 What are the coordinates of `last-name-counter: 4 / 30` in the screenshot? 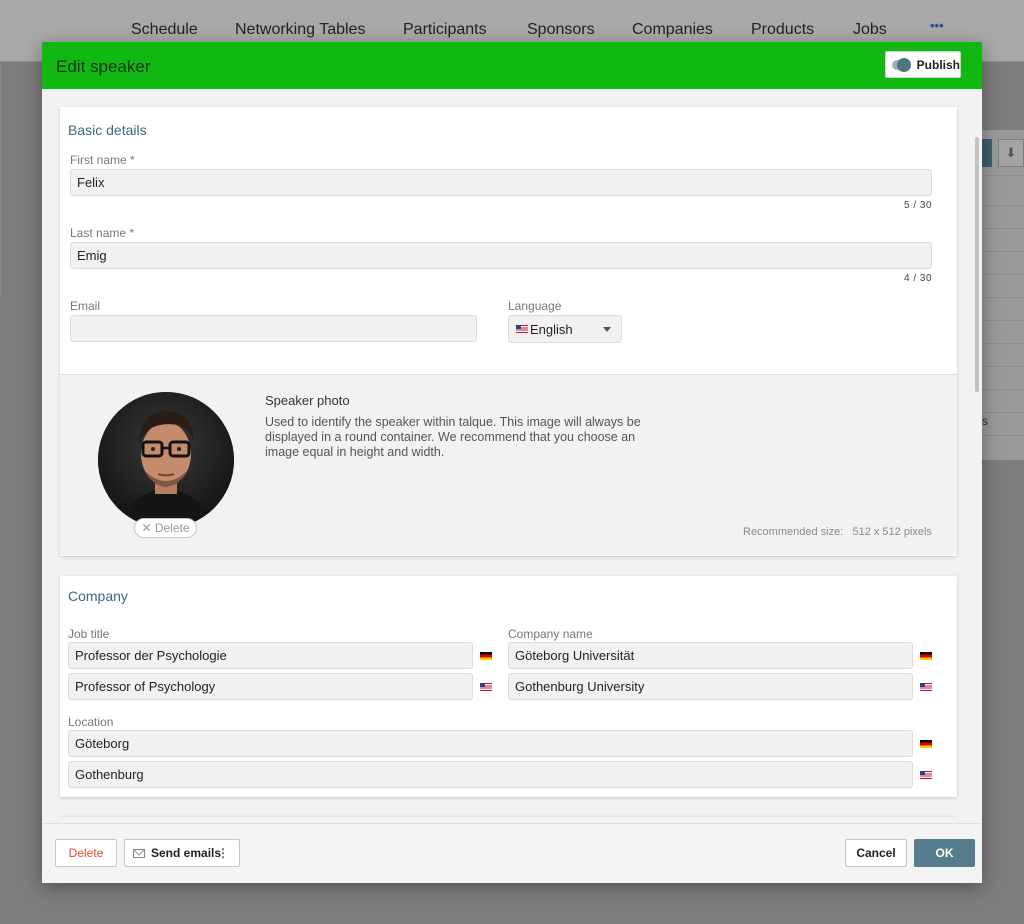 It's located at (918, 278).